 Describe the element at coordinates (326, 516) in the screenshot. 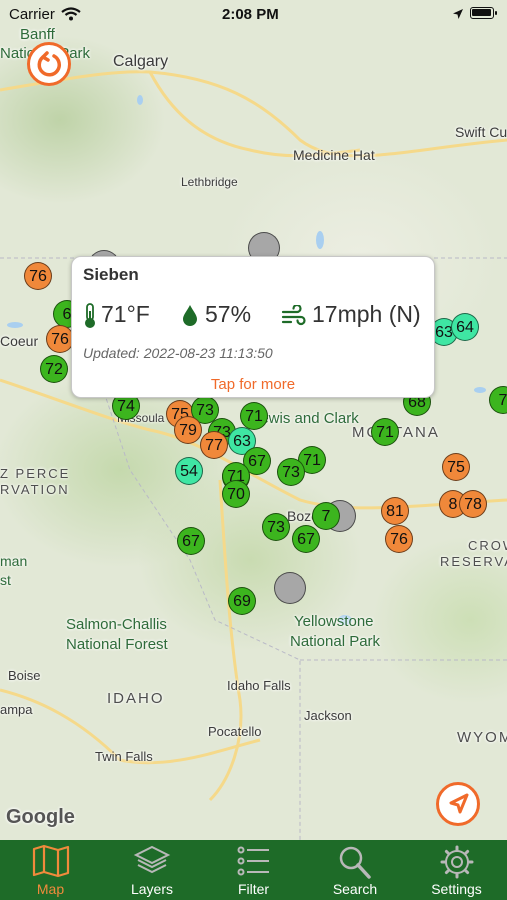

I see `station-marker: 7` at that location.